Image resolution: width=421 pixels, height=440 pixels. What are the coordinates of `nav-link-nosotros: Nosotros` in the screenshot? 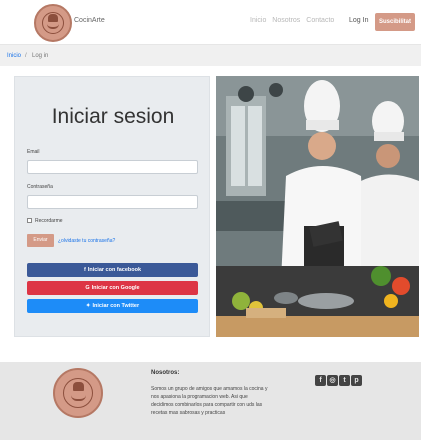 It's located at (286, 20).